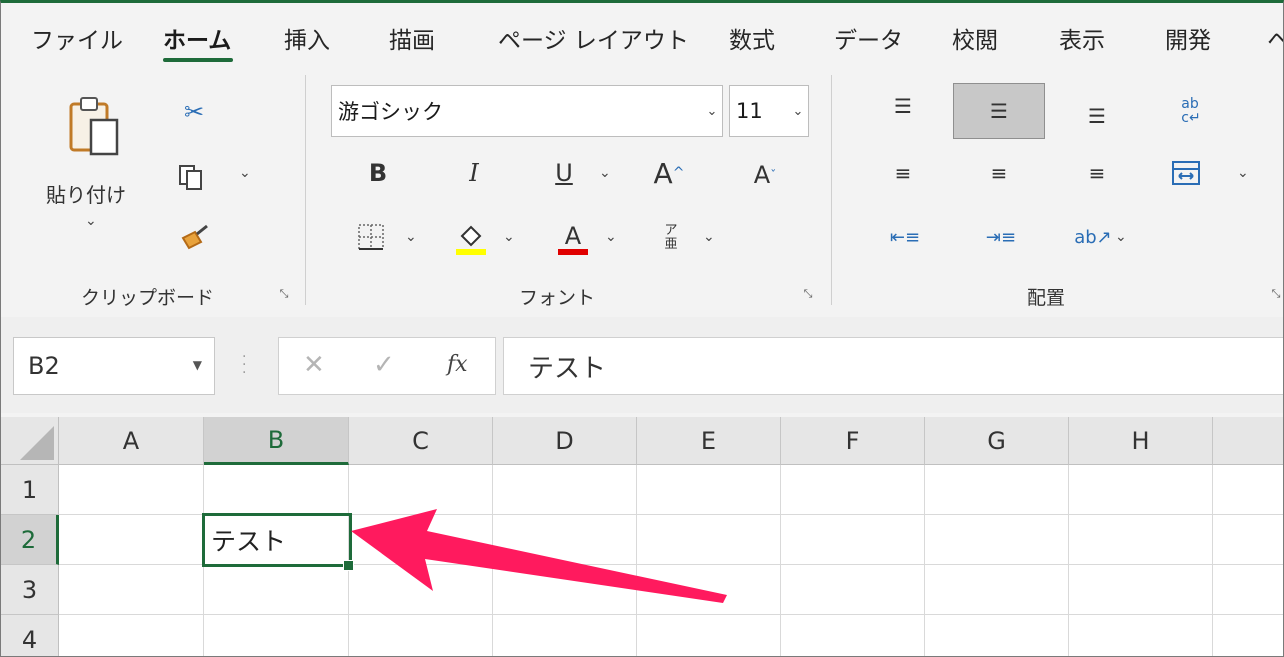 The image size is (1284, 657). What do you see at coordinates (93, 127) in the screenshot?
I see `paste-icon` at bounding box center [93, 127].